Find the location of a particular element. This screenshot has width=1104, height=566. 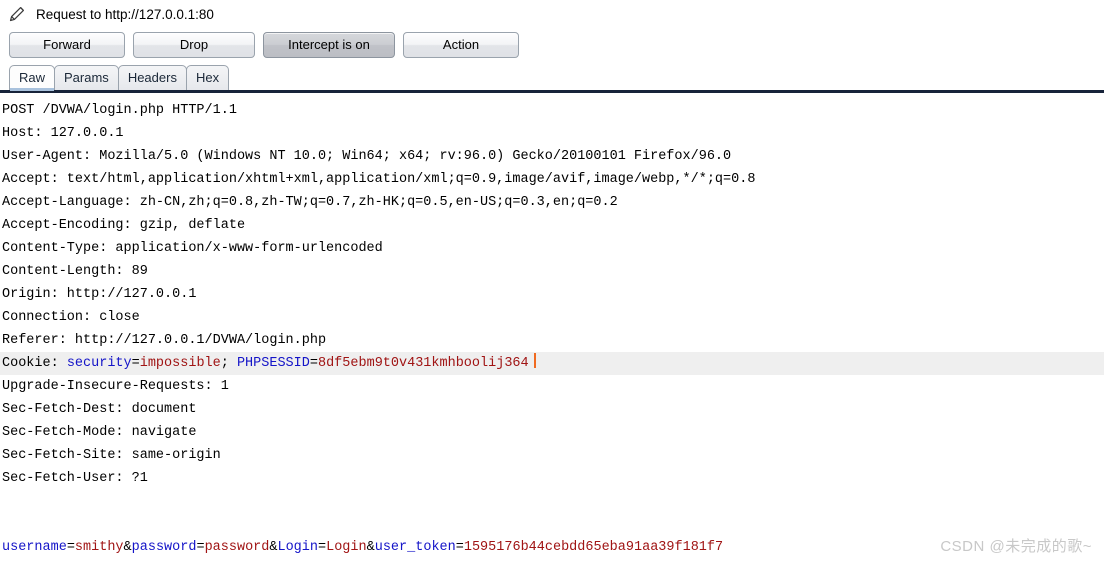

body-key-user-token: user_token is located at coordinates (415, 547).